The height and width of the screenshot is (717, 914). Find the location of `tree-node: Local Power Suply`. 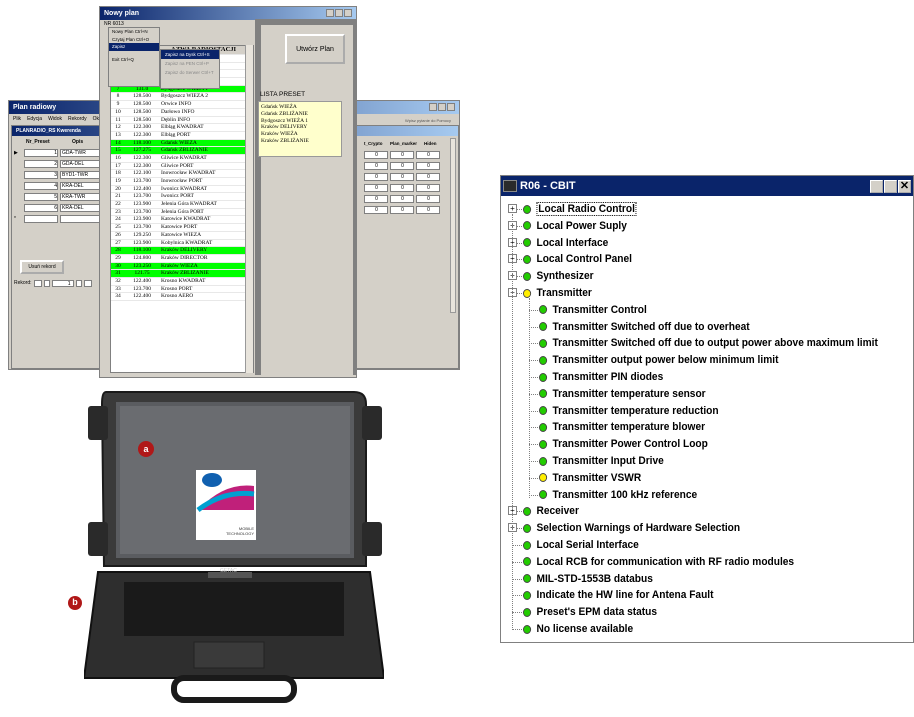

tree-node: Local Power Suply is located at coordinates (575, 226).